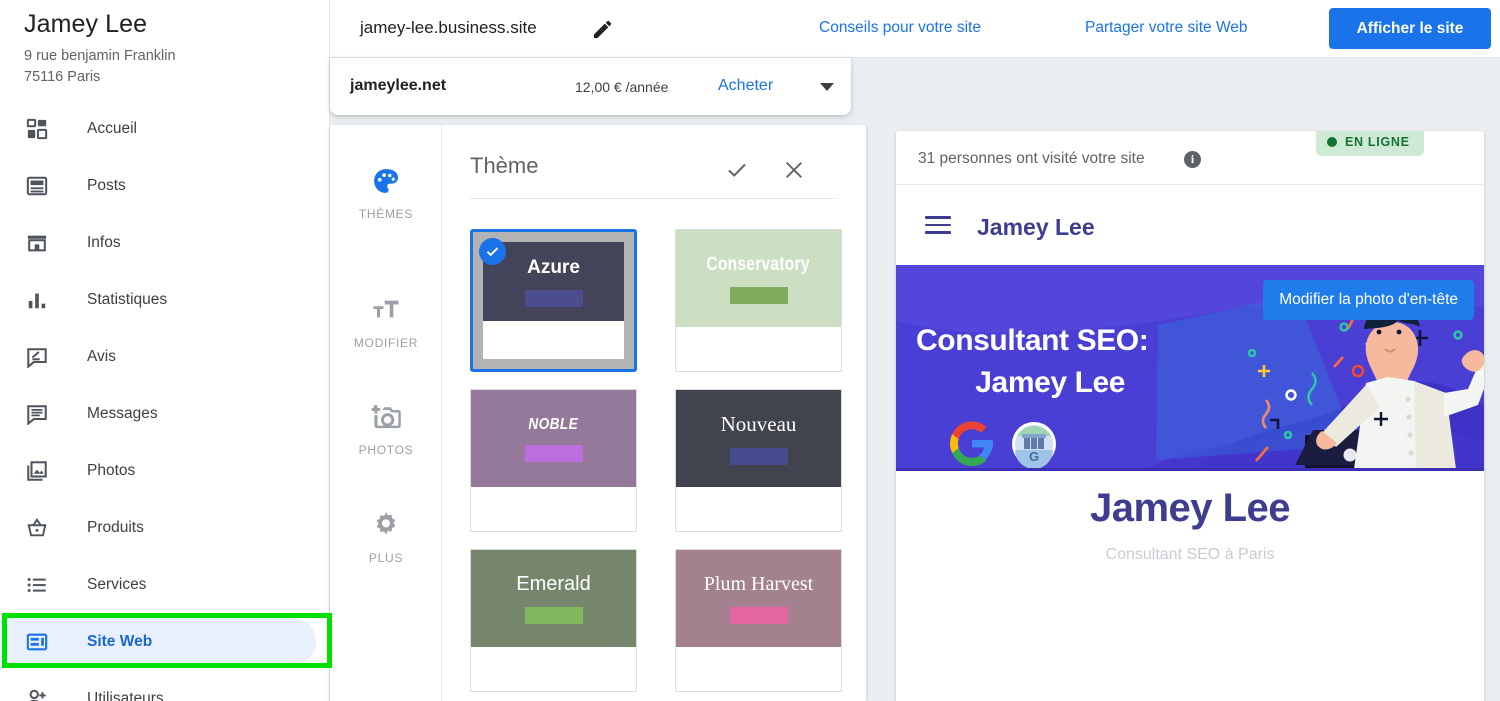  What do you see at coordinates (1377, 141) in the screenshot?
I see `status-badge-label: EN LIGNE` at bounding box center [1377, 141].